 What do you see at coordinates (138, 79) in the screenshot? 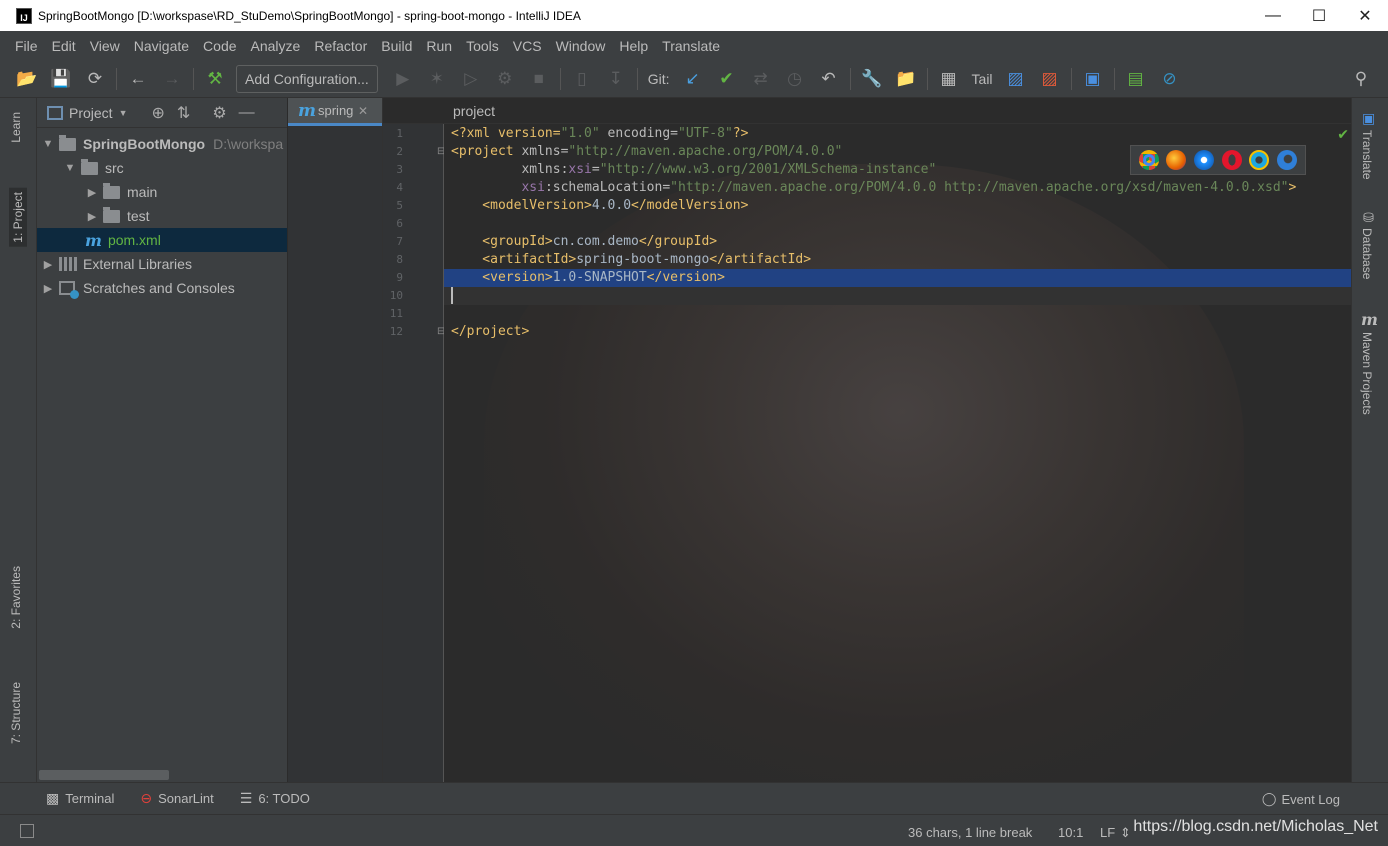
I see `back-arrow-icon: ←` at bounding box center [138, 79].